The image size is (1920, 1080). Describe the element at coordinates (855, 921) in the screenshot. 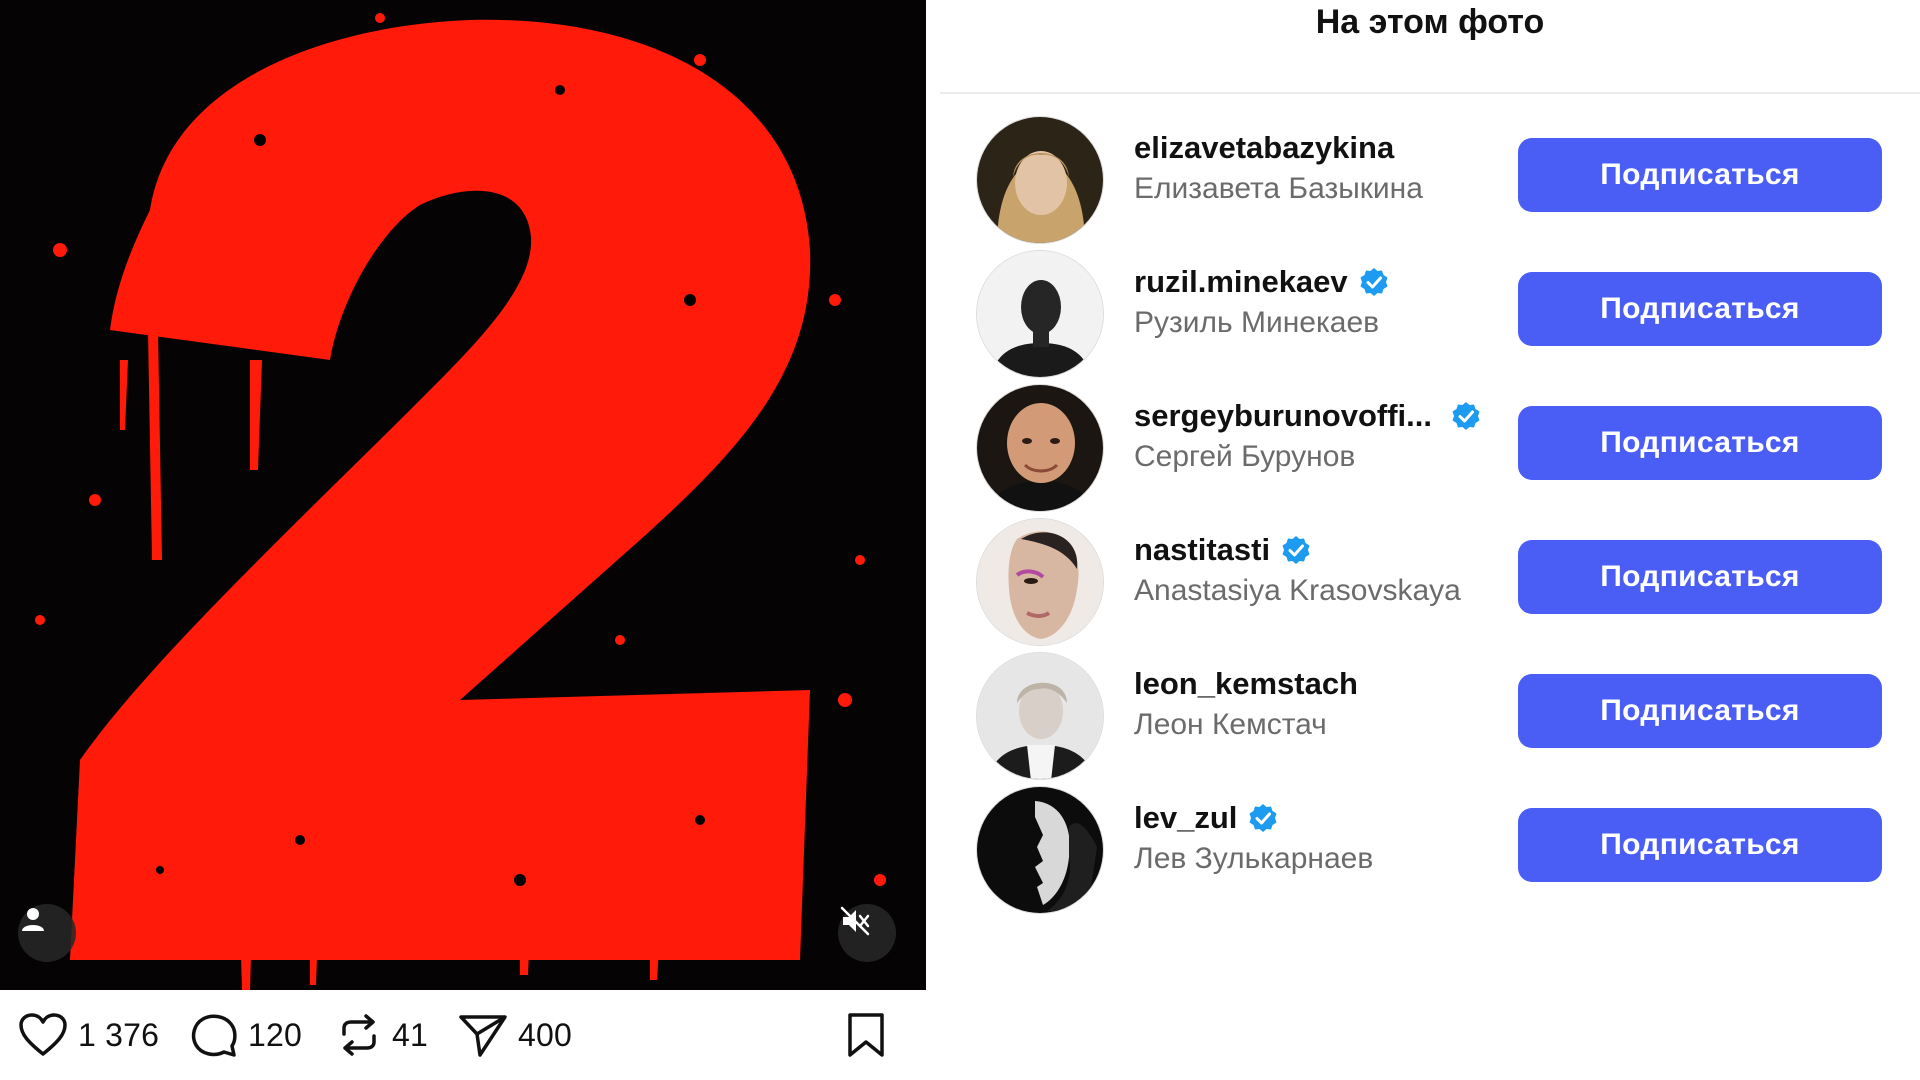

I see `speaker-muted-icon` at that location.